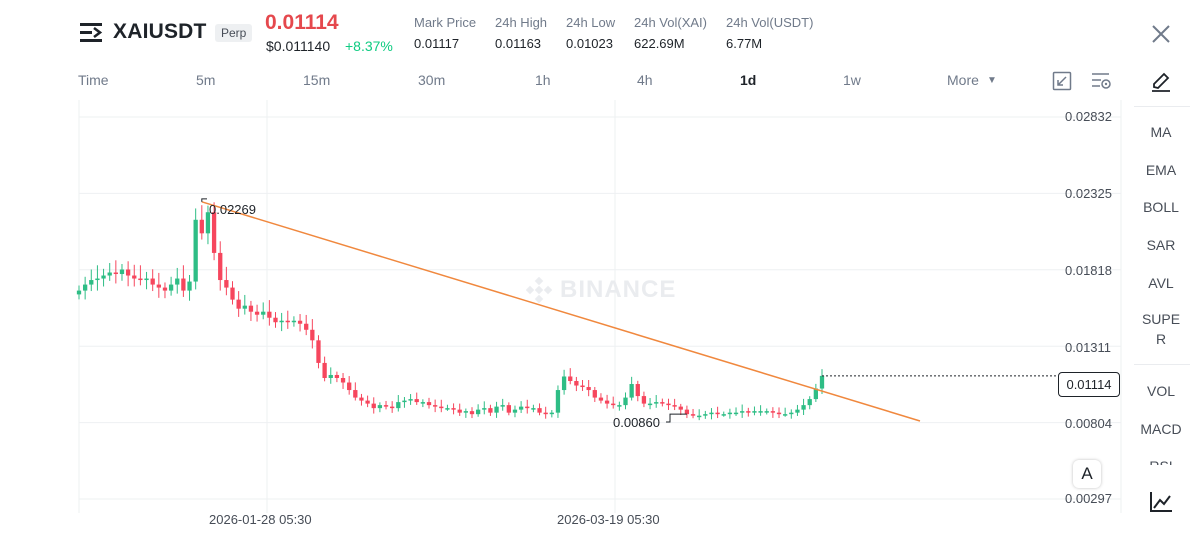 The image size is (1200, 553). Describe the element at coordinates (232, 209) in the screenshot. I see `high-price-annotation: 0.02269` at that location.